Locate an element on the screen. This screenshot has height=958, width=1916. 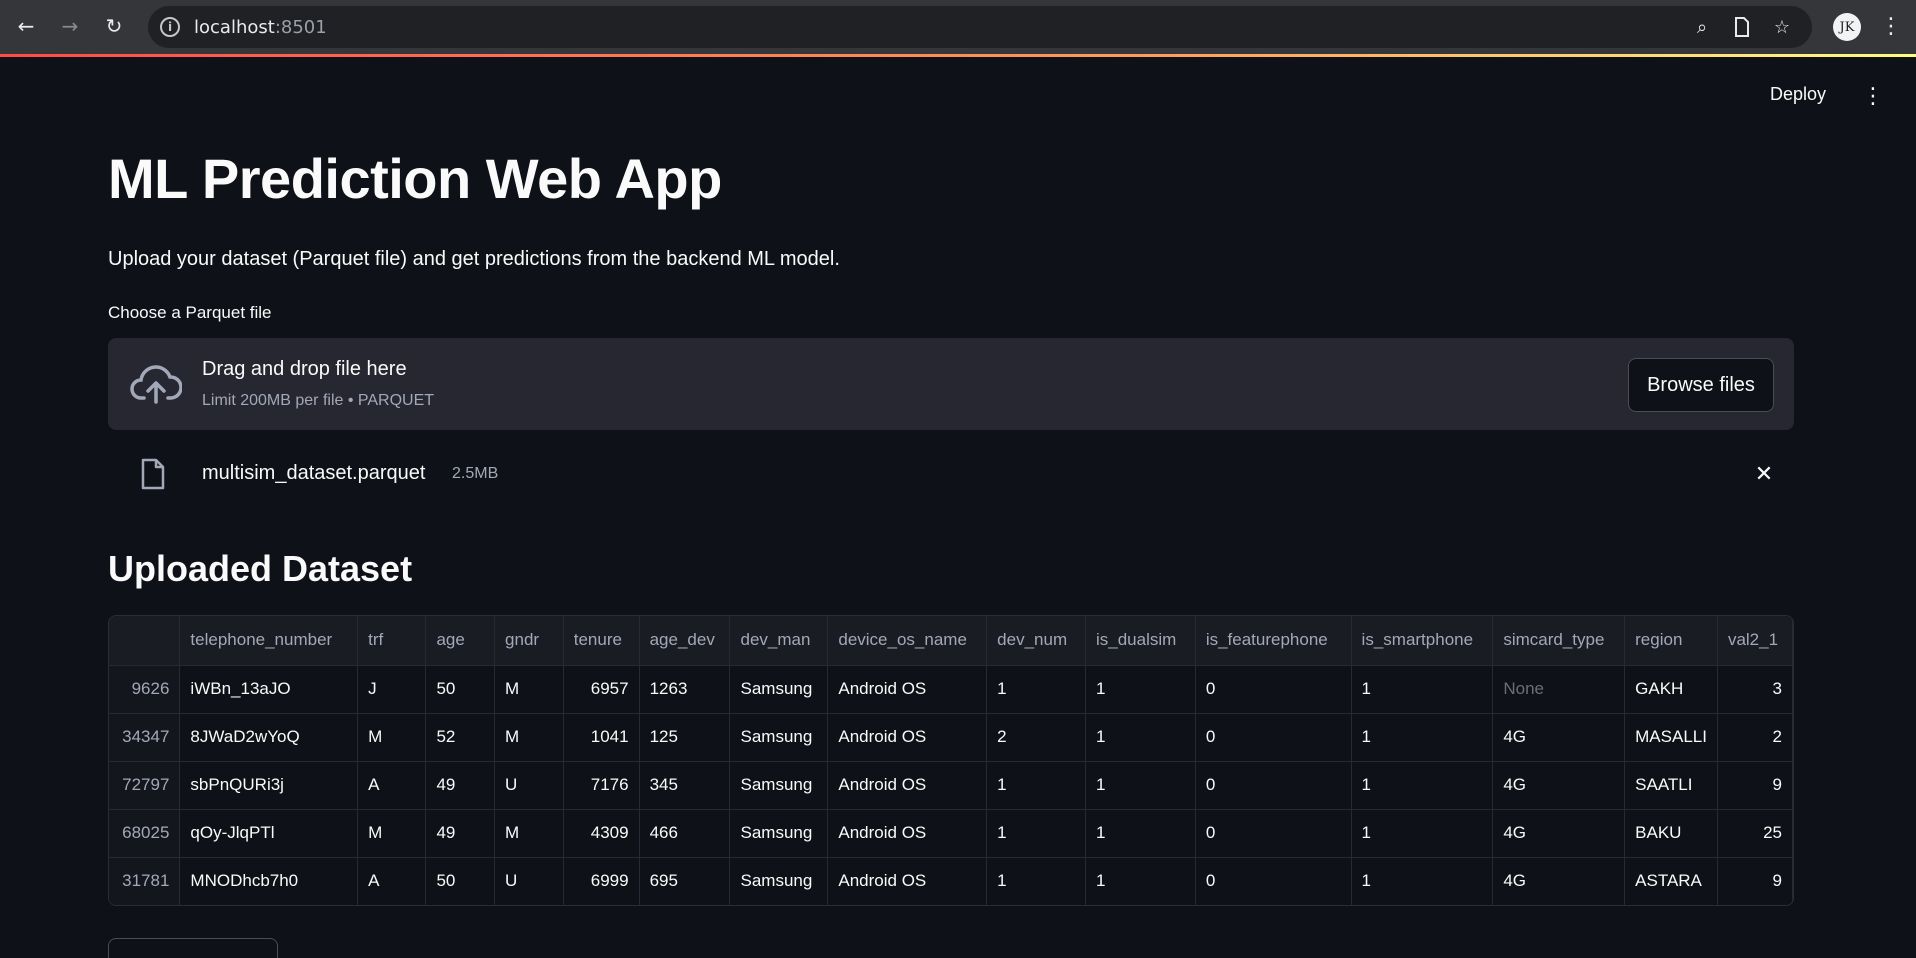
column-header: gndr is located at coordinates (529, 641).